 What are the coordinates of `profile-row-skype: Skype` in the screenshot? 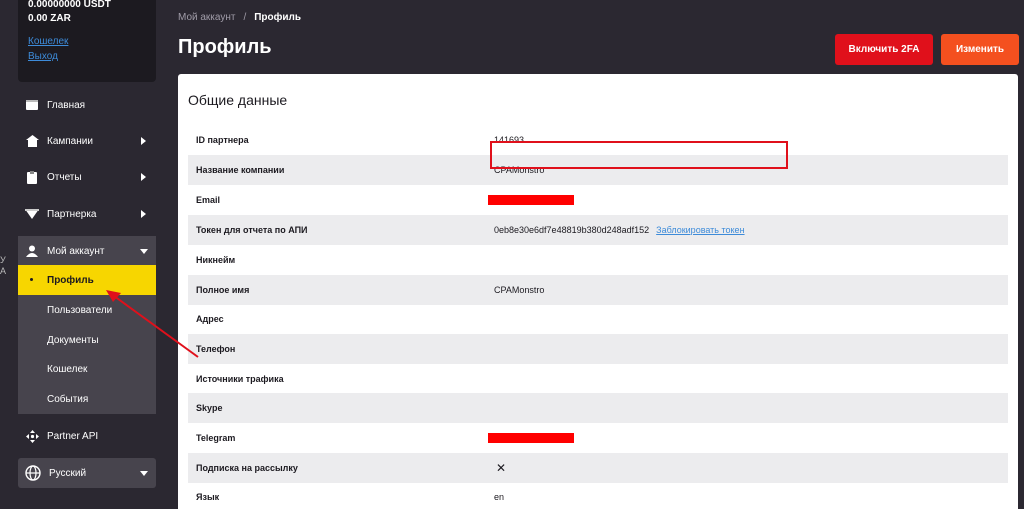 It's located at (598, 408).